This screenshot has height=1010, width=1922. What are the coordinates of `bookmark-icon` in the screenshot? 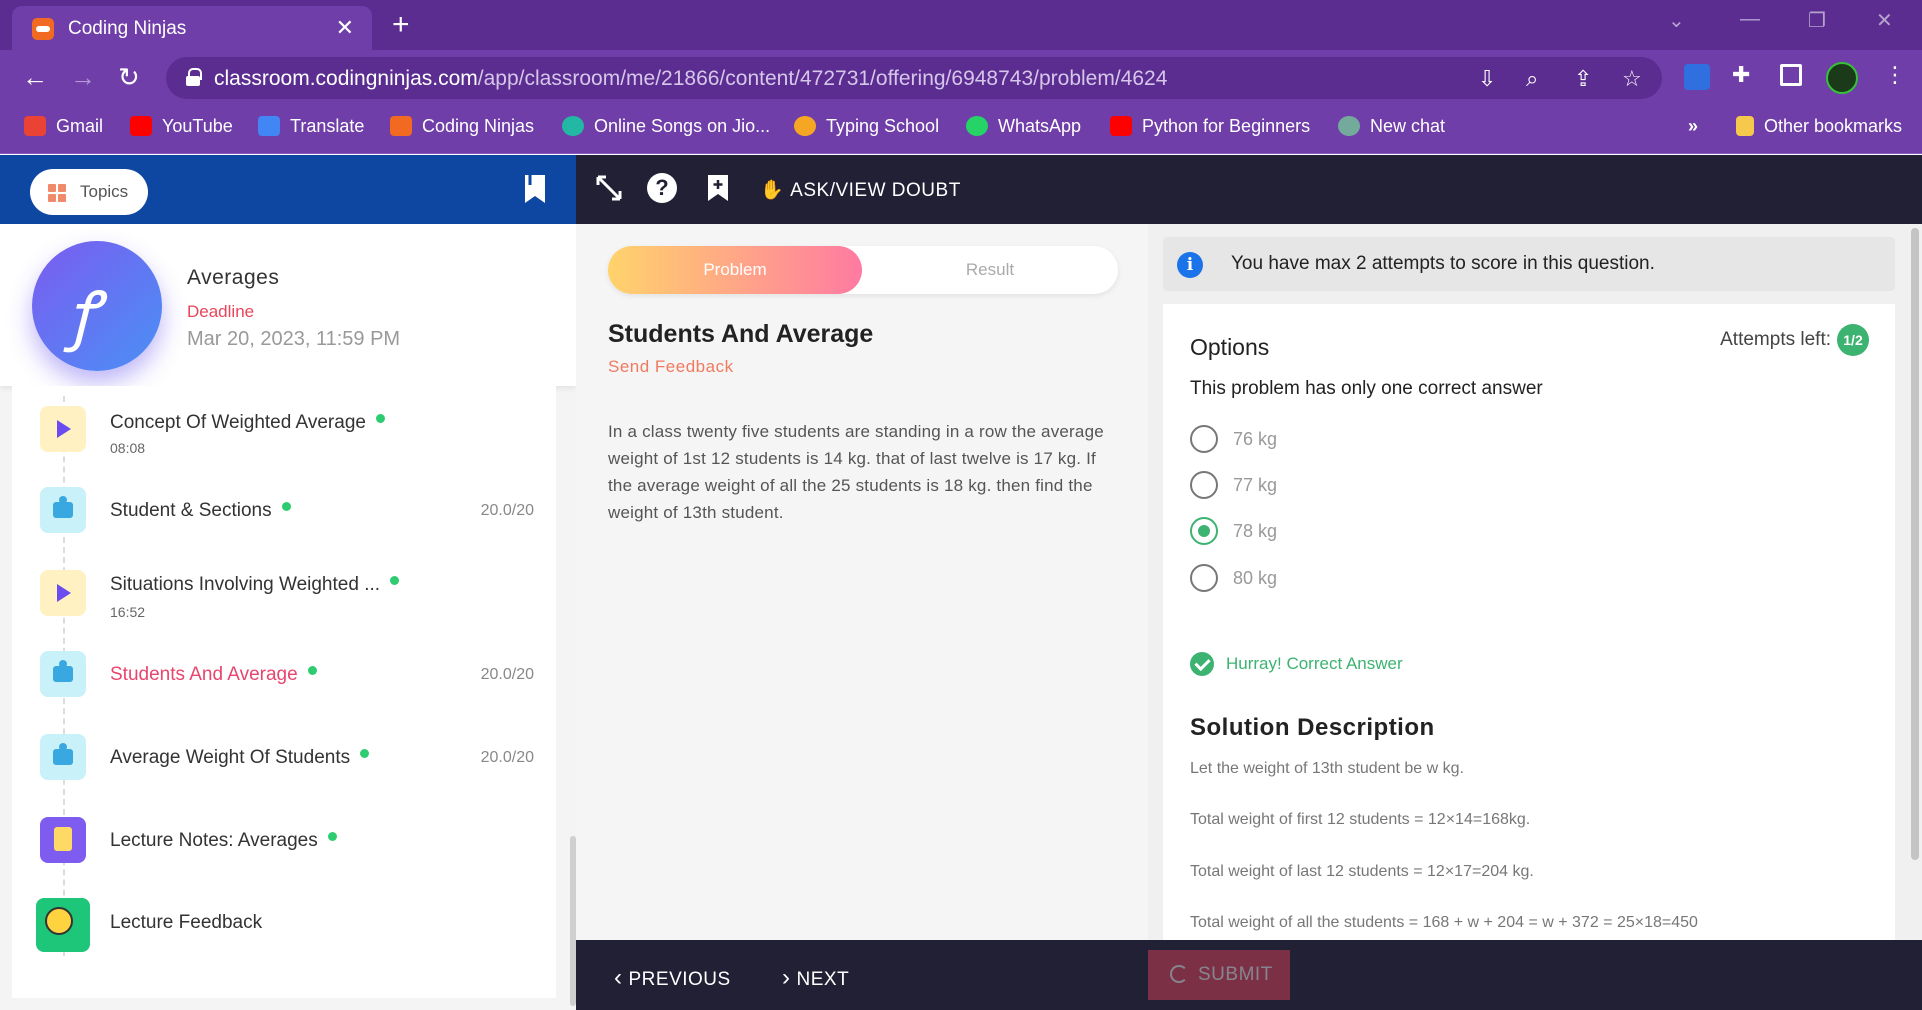 It's located at (535, 189).